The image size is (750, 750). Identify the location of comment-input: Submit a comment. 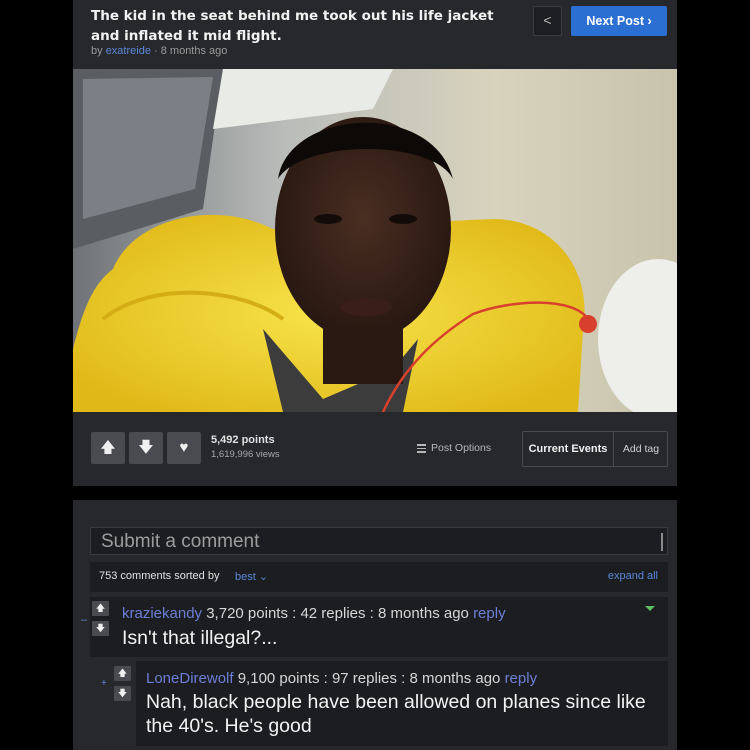
(379, 541).